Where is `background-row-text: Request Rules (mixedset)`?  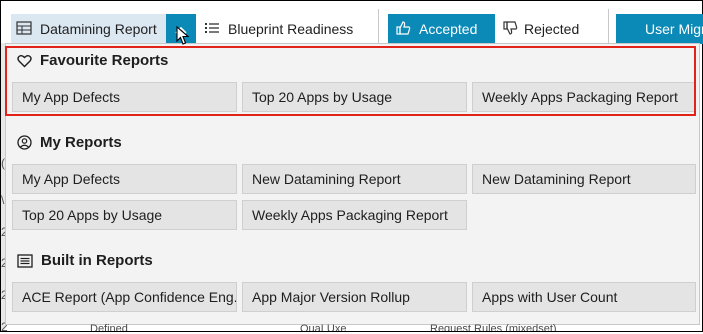 background-row-text: Request Rules (mixedset) is located at coordinates (493, 327).